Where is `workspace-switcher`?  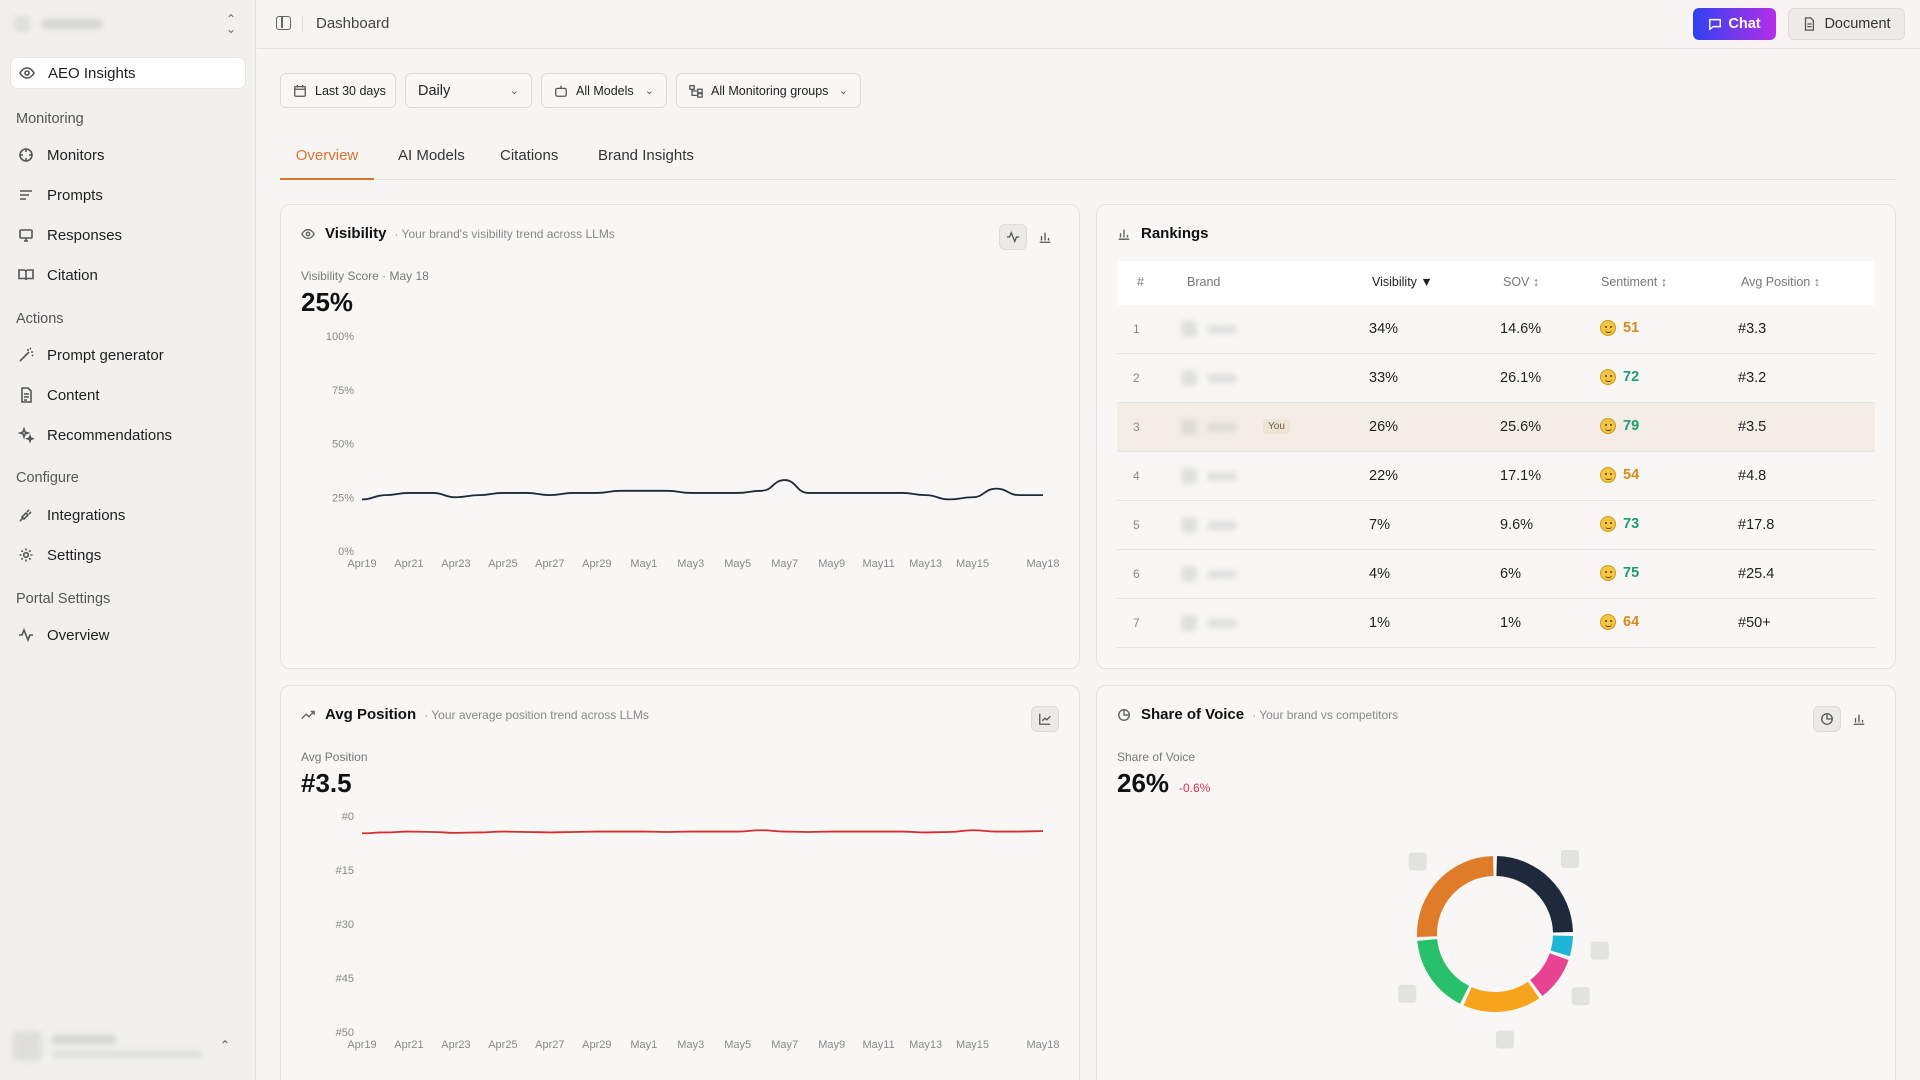
workspace-switcher is located at coordinates (125, 24).